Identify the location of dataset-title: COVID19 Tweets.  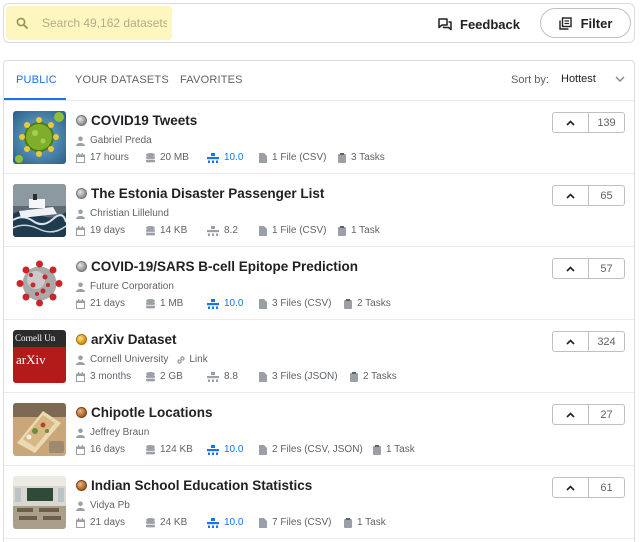
(144, 120).